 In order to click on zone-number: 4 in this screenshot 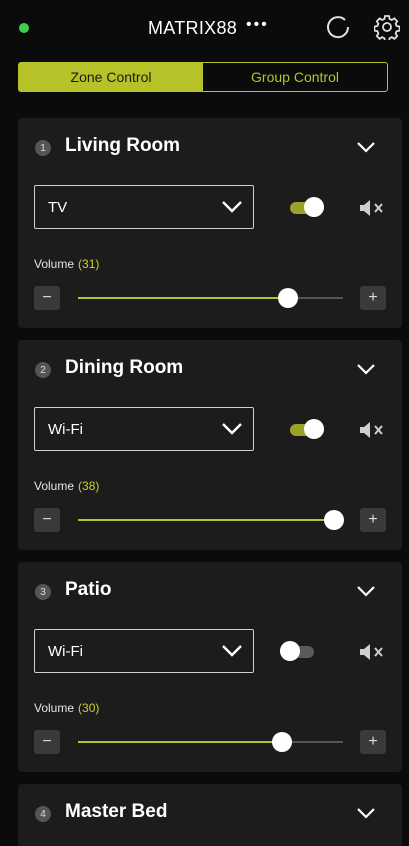, I will do `click(43, 814)`.